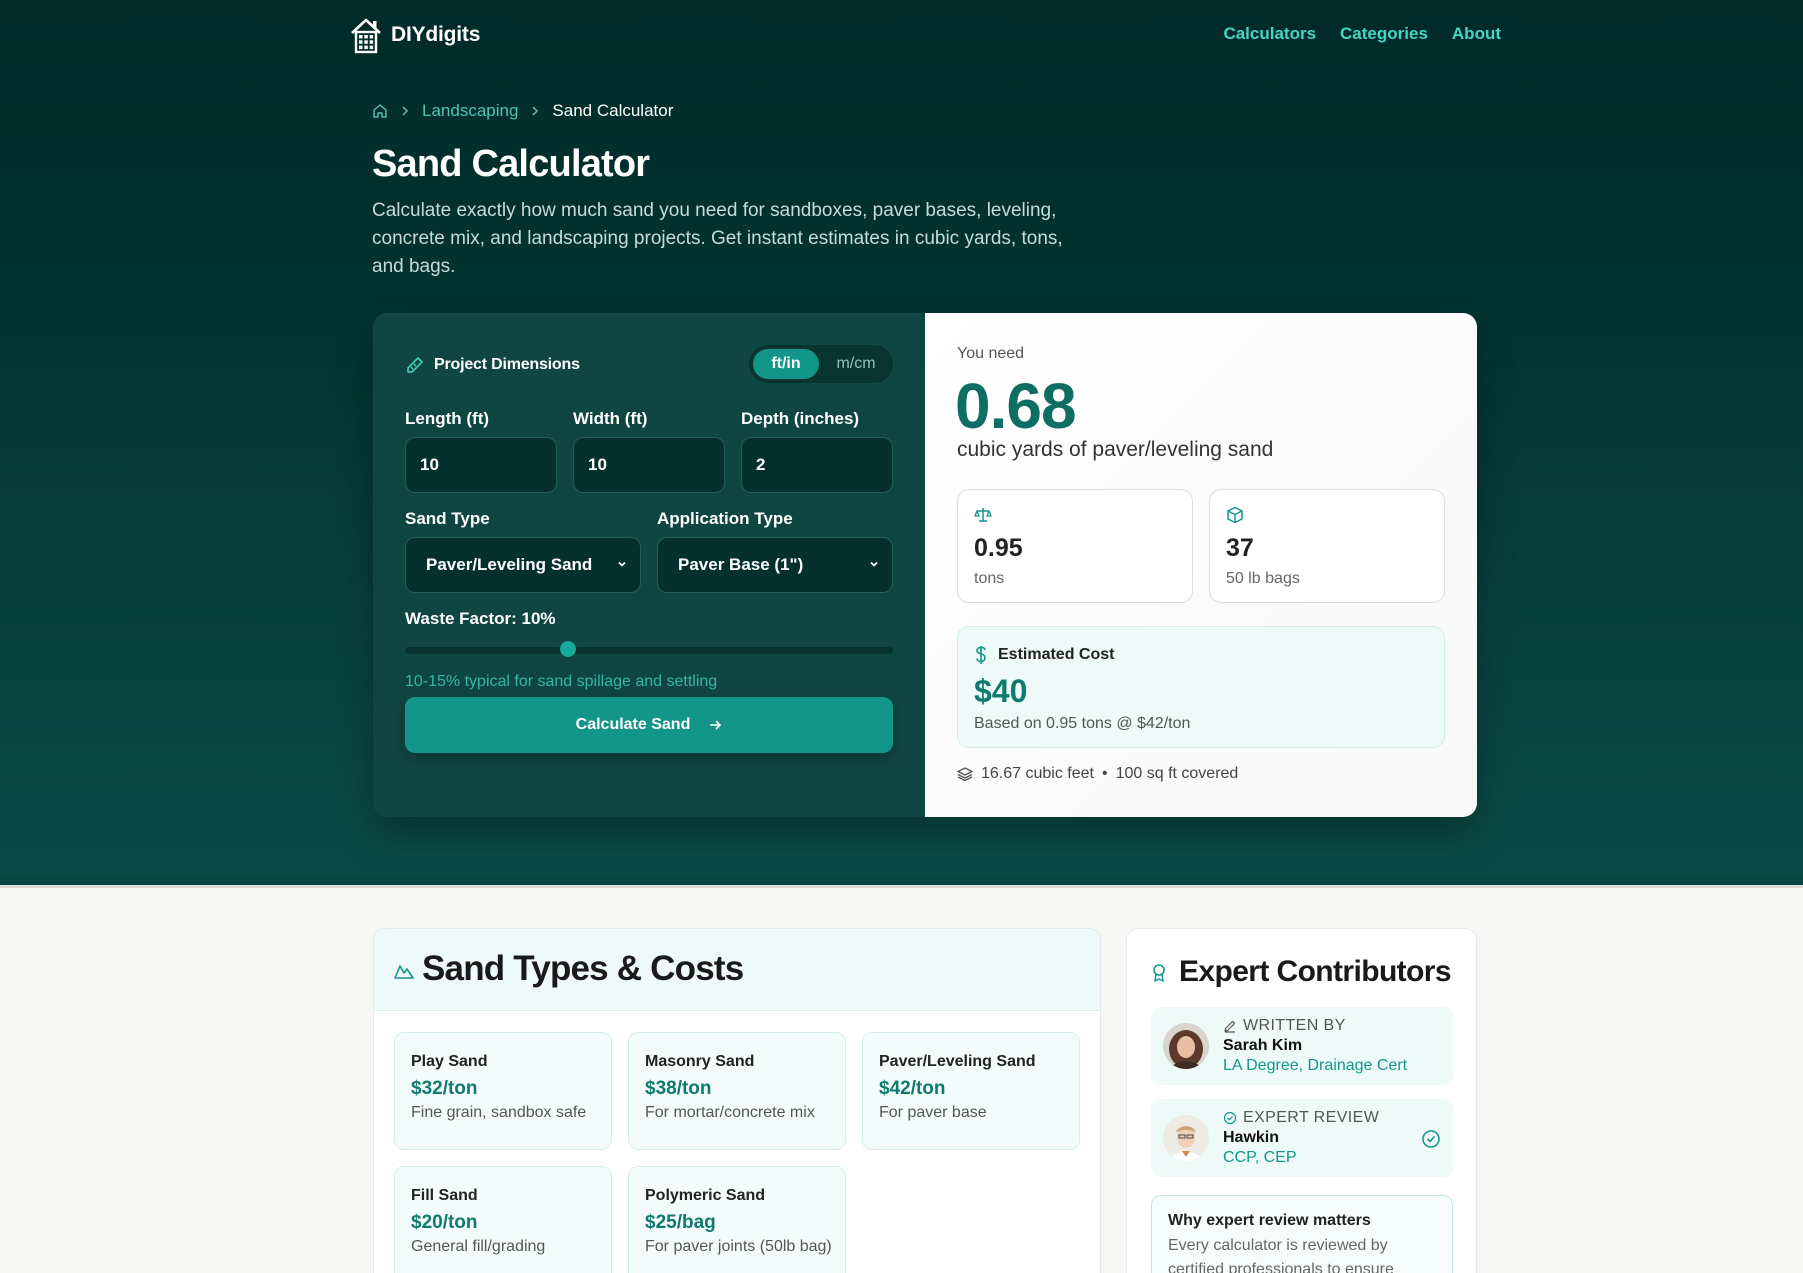  I want to click on tons-label: tons, so click(989, 578).